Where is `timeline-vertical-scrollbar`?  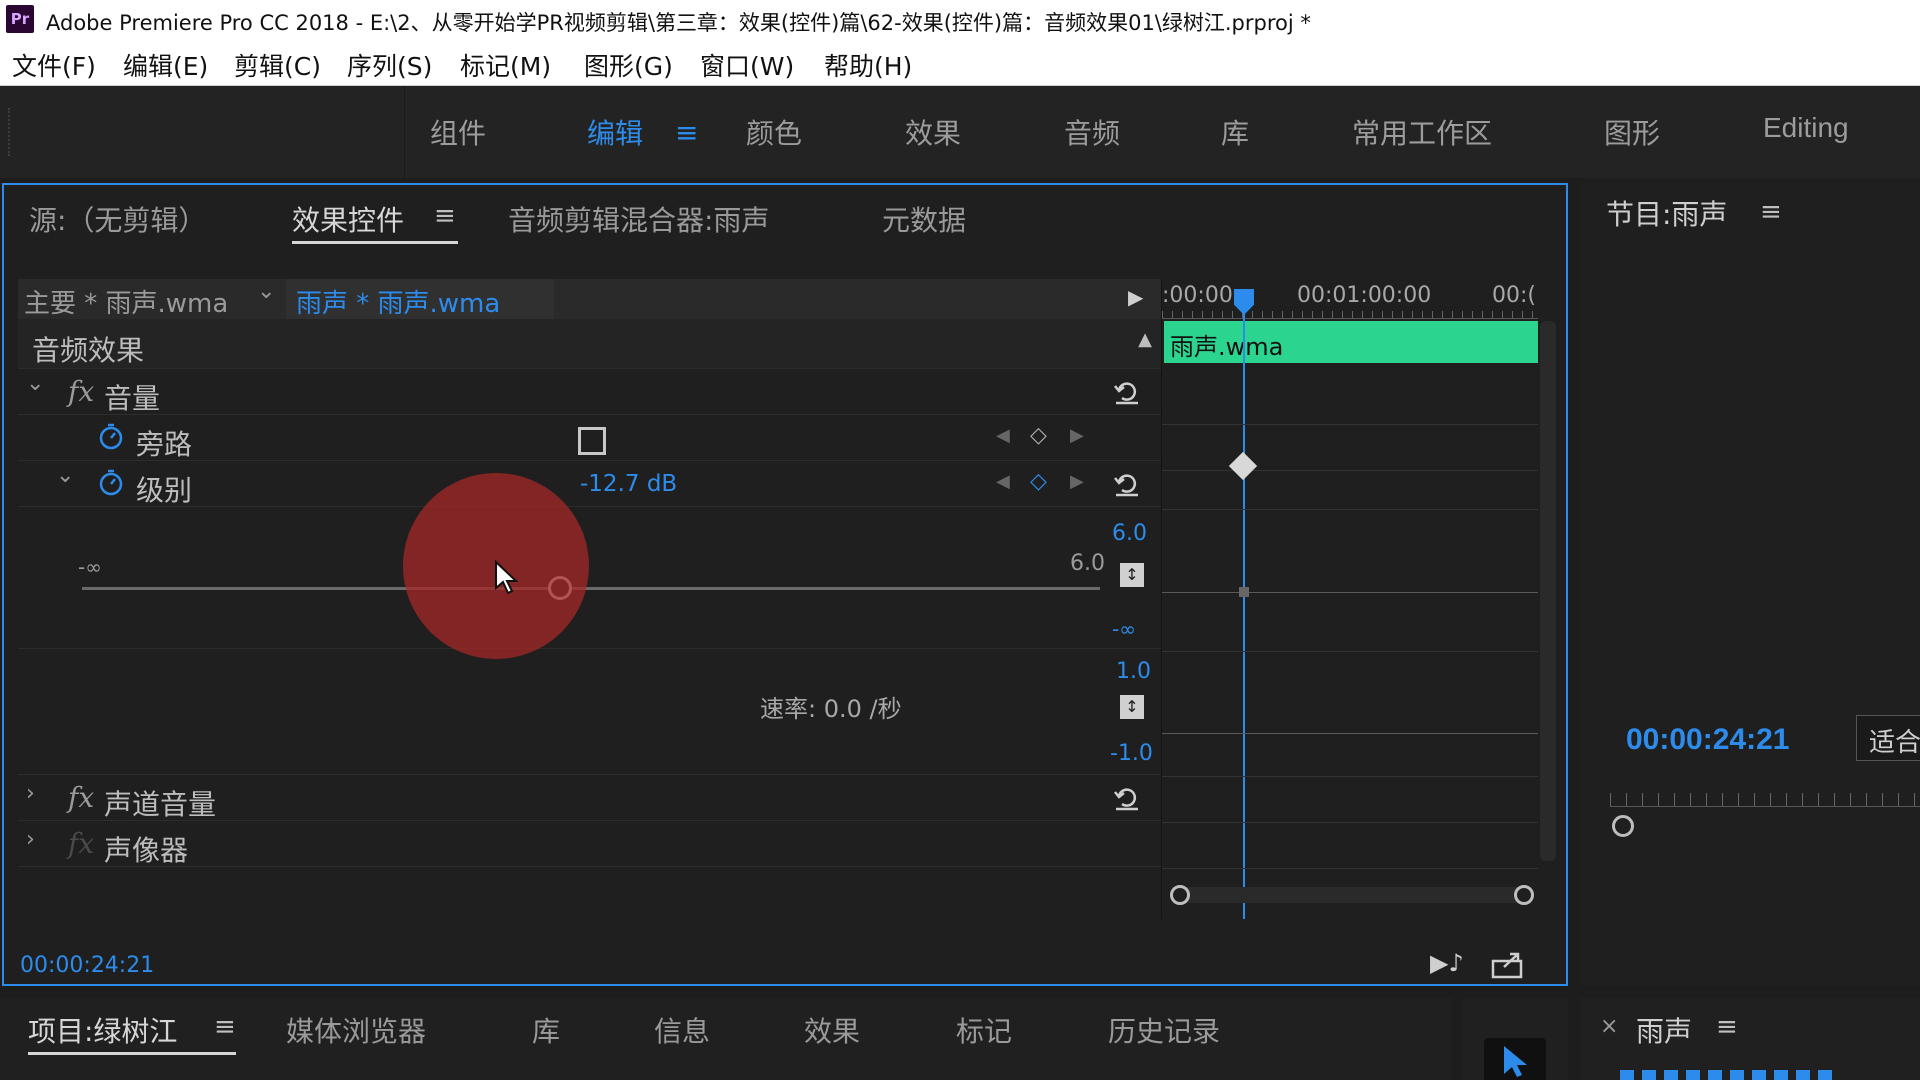
timeline-vertical-scrollbar is located at coordinates (1548, 591).